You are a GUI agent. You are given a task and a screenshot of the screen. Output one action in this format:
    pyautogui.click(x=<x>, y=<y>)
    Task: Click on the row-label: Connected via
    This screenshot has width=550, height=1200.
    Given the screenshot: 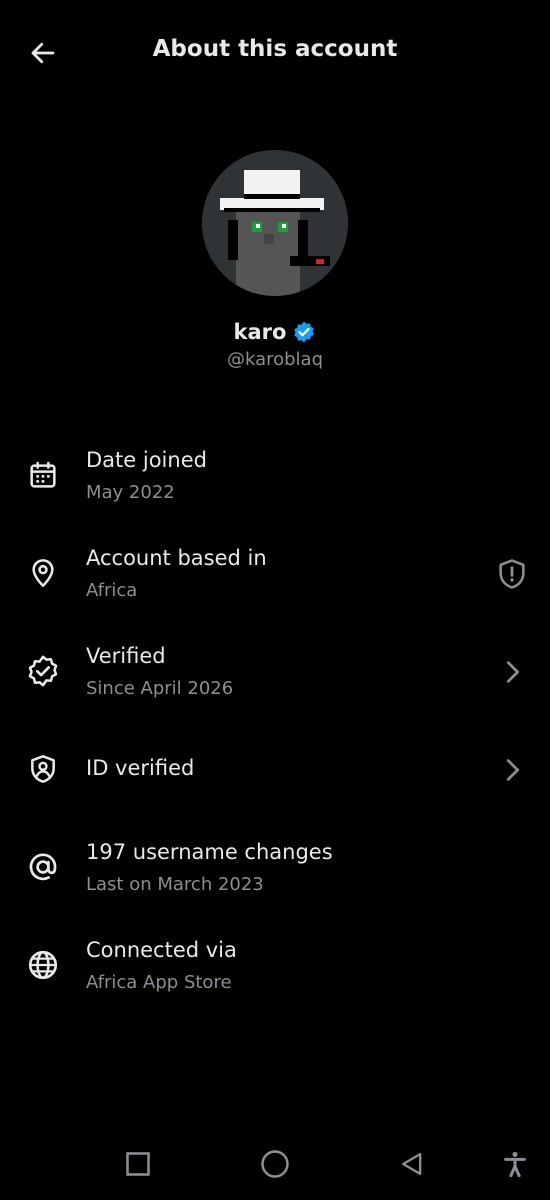 What is the action you would take?
    pyautogui.click(x=161, y=950)
    